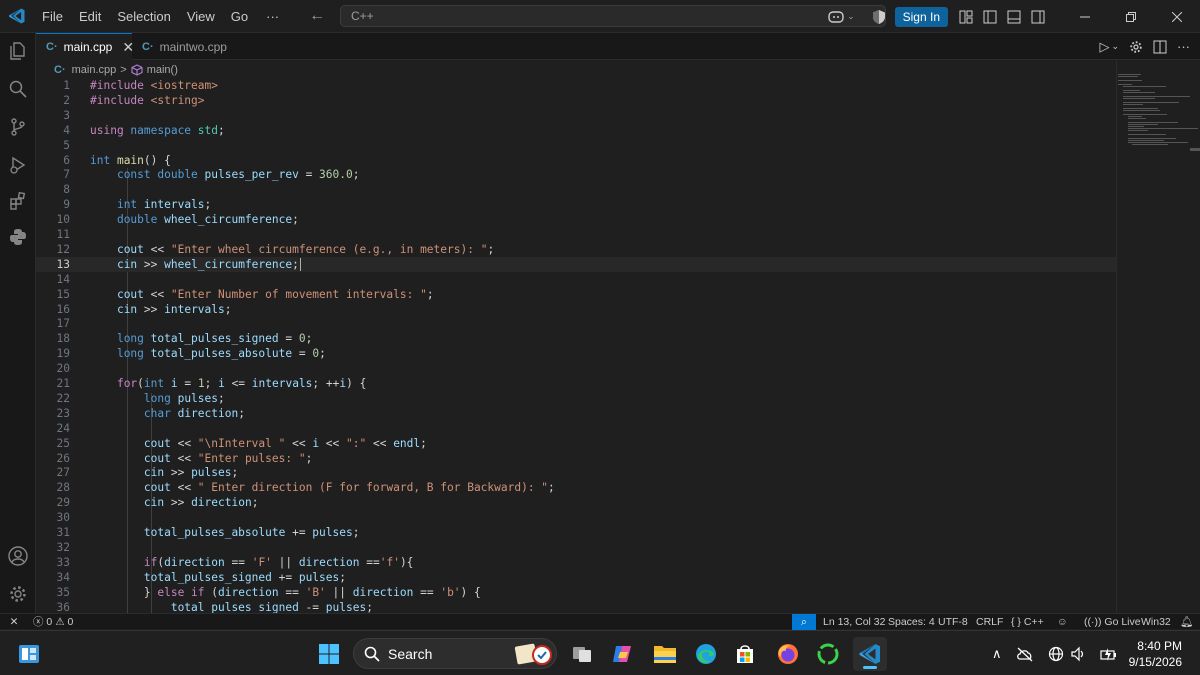 This screenshot has width=1200, height=675. What do you see at coordinates (201, 16) in the screenshot?
I see `menu-view: View` at bounding box center [201, 16].